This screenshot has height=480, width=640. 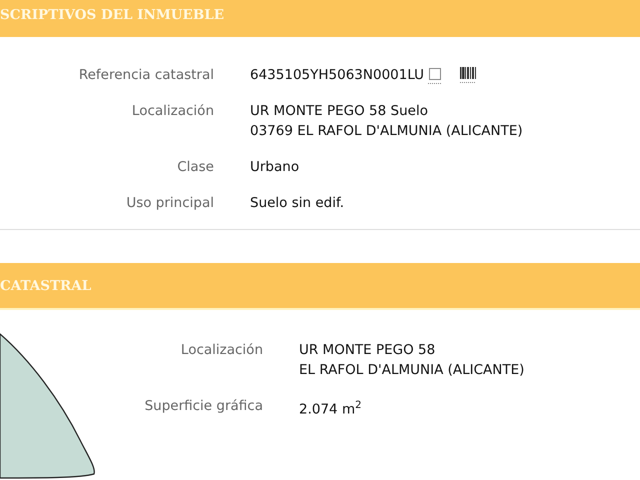 What do you see at coordinates (146, 75) in the screenshot?
I see `field-label: Referencia catastral` at bounding box center [146, 75].